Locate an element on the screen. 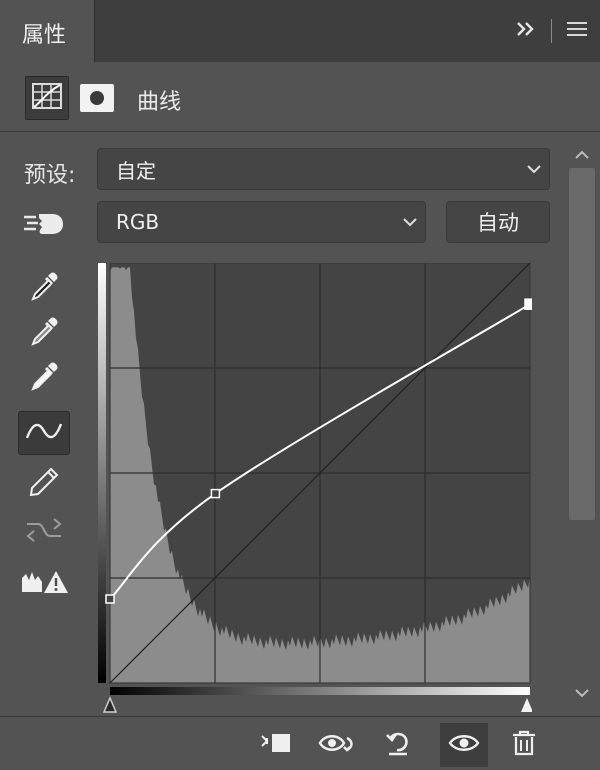 Image resolution: width=600 pixels, height=770 pixels. collapse-panel-icon is located at coordinates (526, 31).